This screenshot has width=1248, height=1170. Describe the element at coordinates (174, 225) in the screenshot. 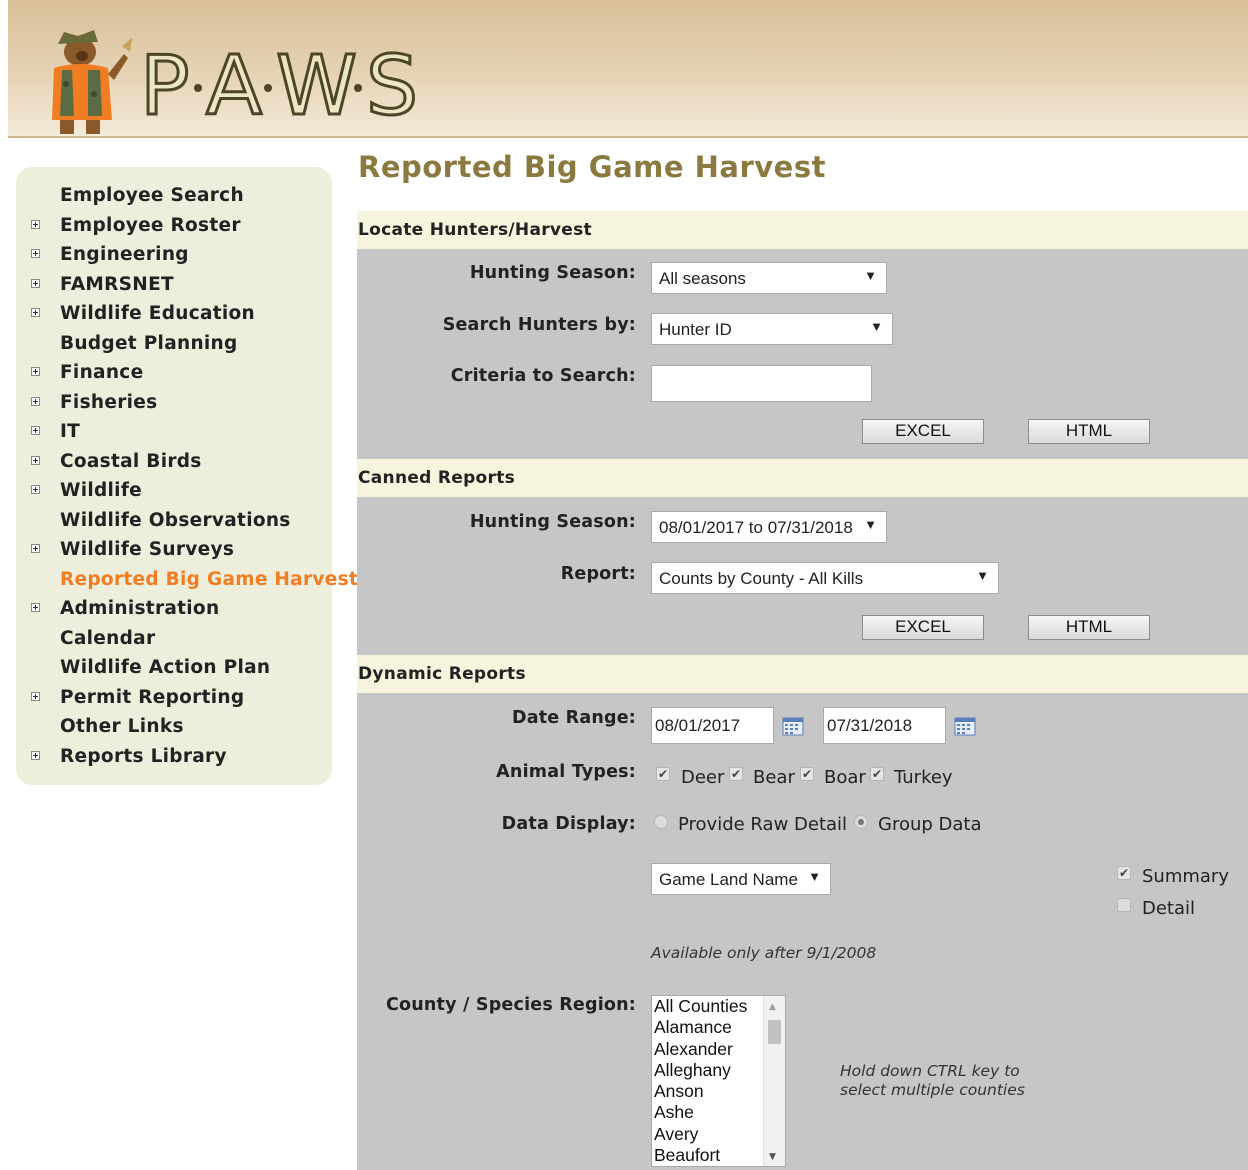

I see `sidebar-item-employee-roster: Employee Roster` at that location.